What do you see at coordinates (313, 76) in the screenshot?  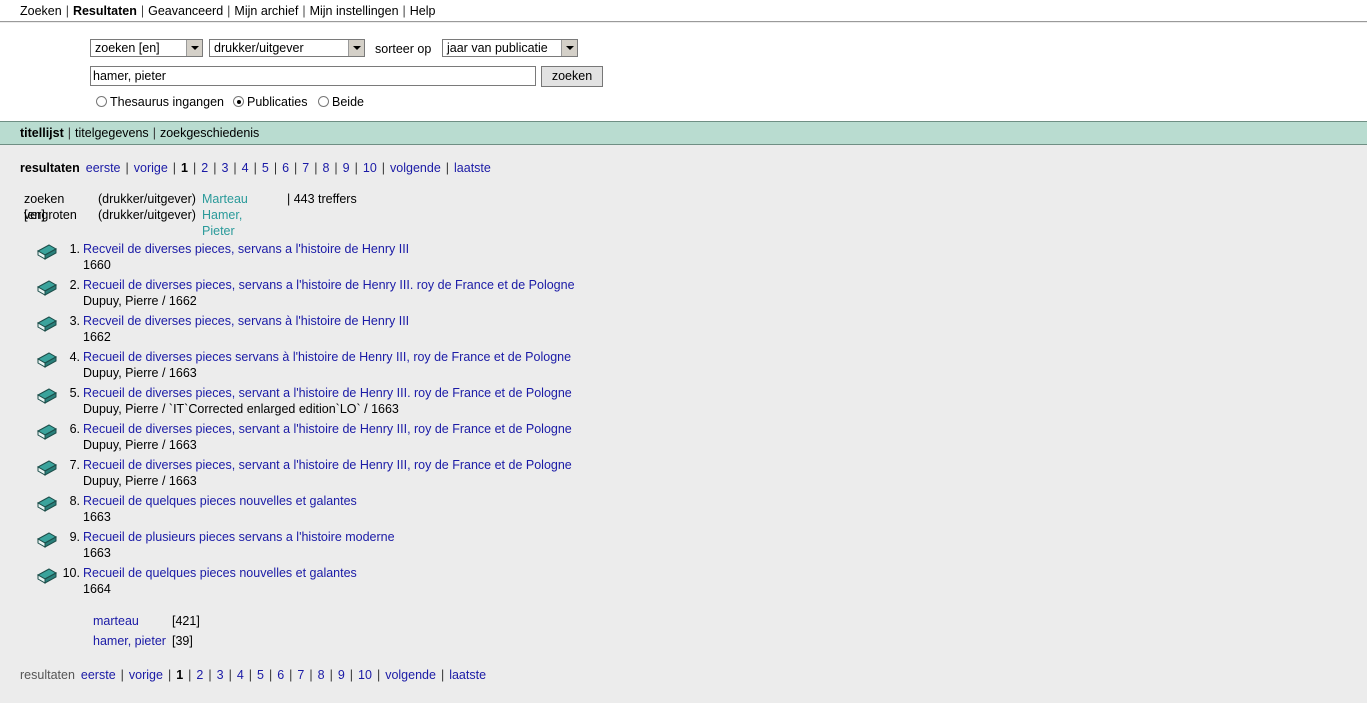 I see `search-input: hamer, pieter` at bounding box center [313, 76].